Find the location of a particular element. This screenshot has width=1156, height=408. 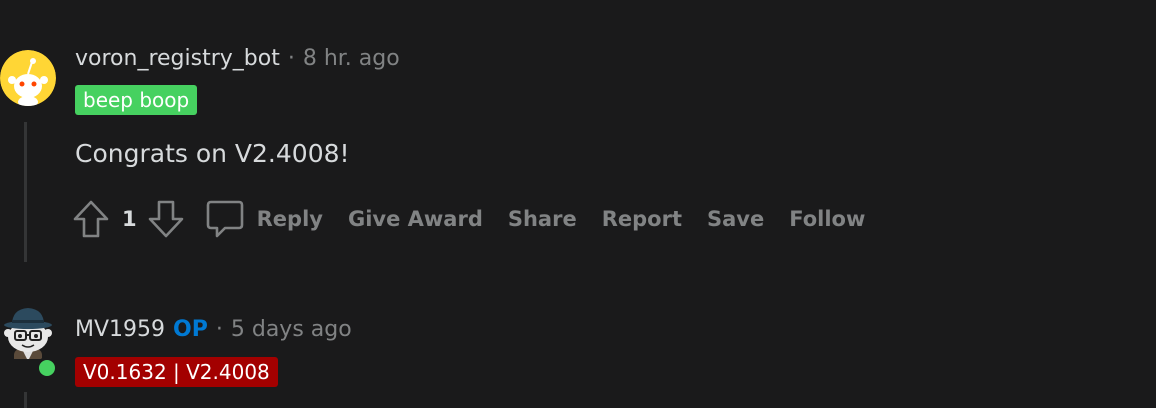

follow-button: Follow is located at coordinates (827, 219).